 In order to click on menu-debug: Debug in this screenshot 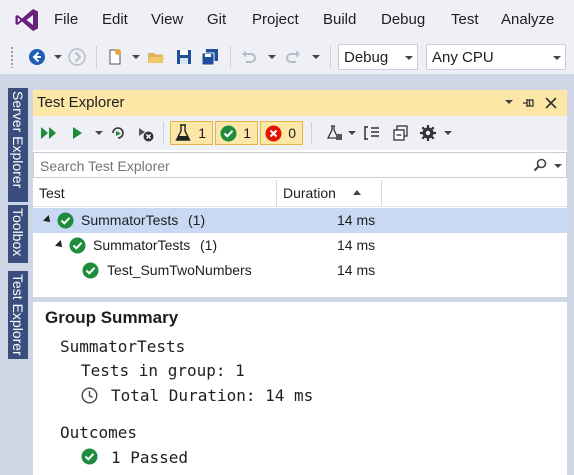, I will do `click(403, 19)`.